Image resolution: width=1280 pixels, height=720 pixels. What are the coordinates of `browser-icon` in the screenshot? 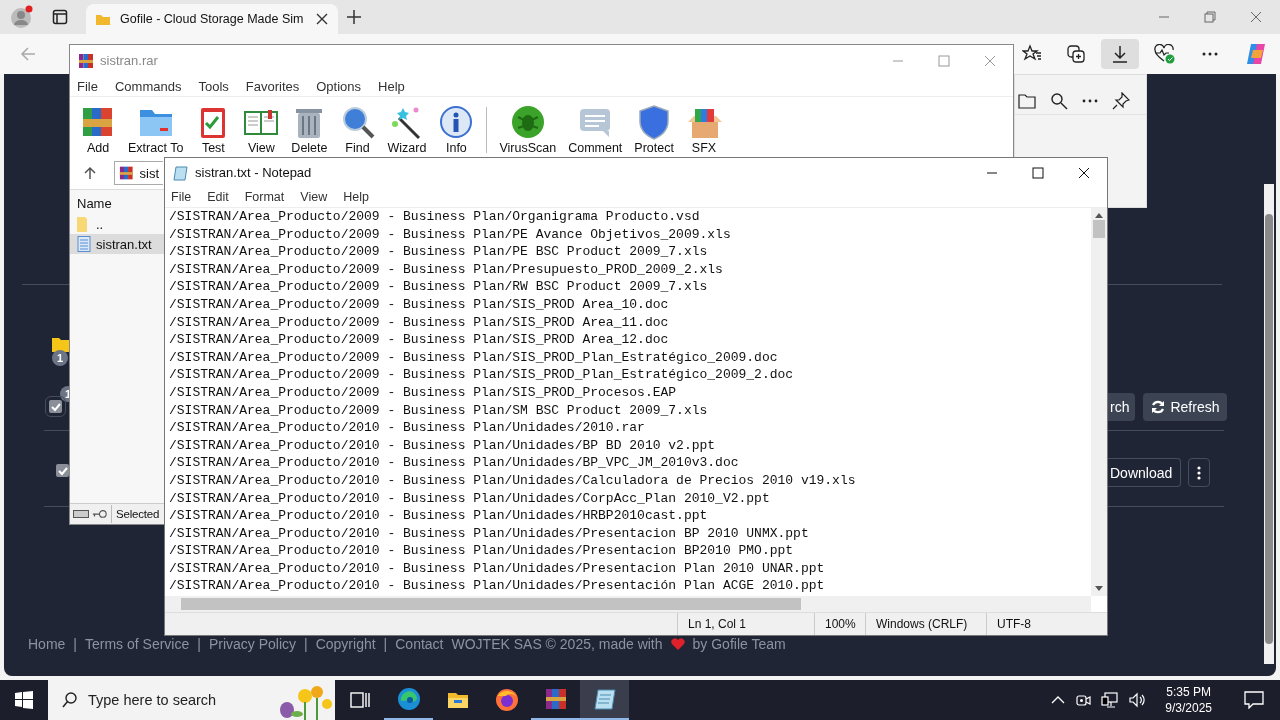 It's located at (408, 699).